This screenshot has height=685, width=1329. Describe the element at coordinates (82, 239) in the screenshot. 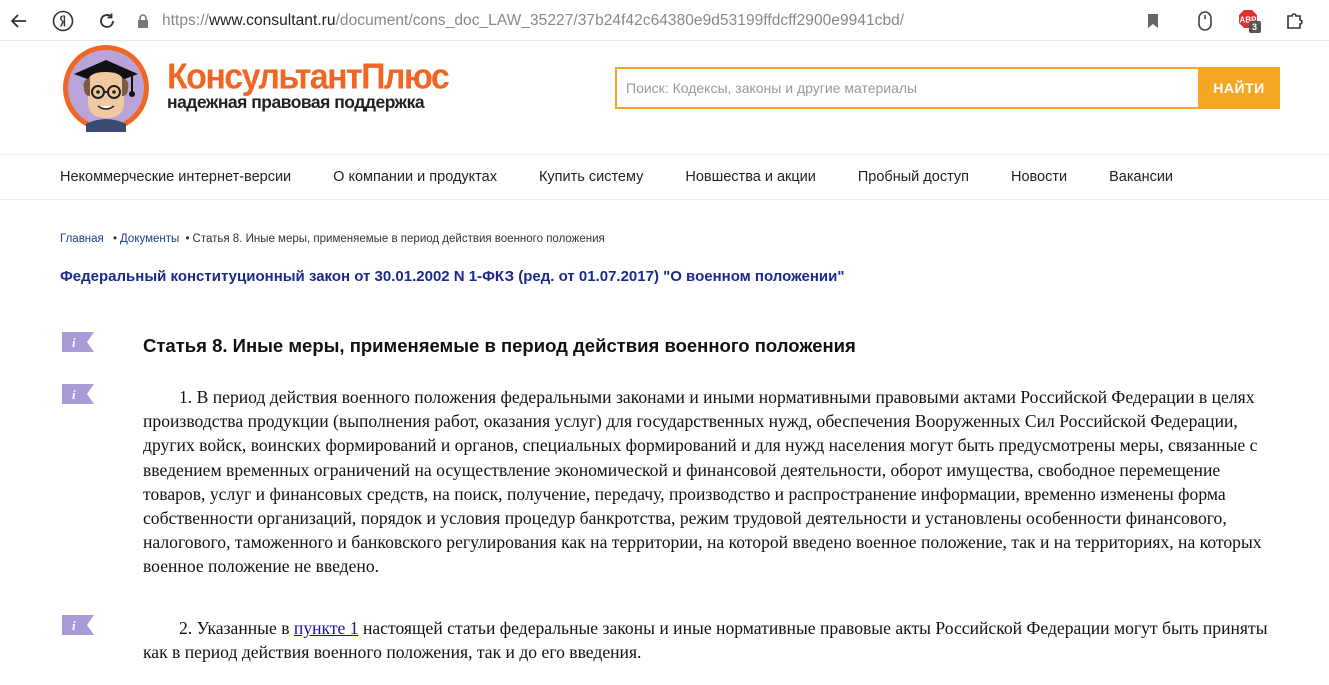

I see `breadcrumb-home: Главная` at that location.